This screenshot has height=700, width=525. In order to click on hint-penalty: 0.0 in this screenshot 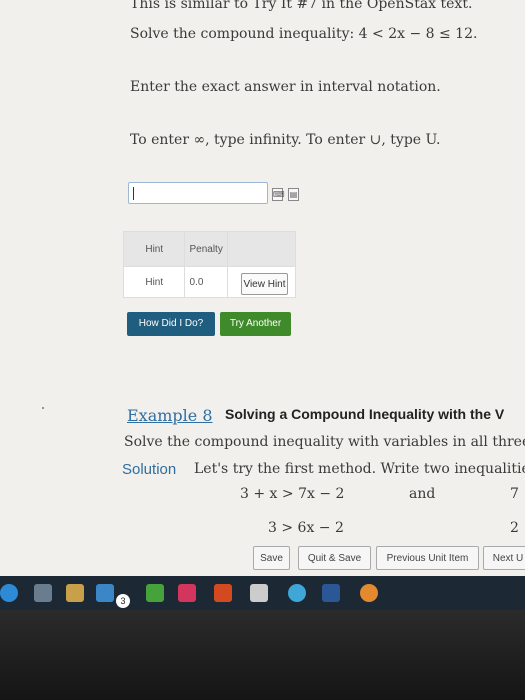, I will do `click(206, 282)`.